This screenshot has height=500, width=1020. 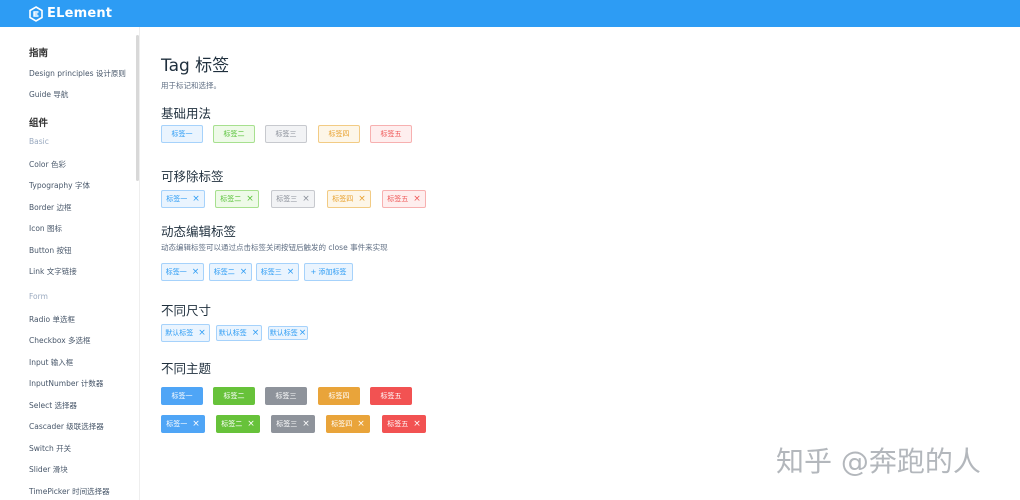 I want to click on sidebar-item-input: Input 输入框, so click(x=51, y=362).